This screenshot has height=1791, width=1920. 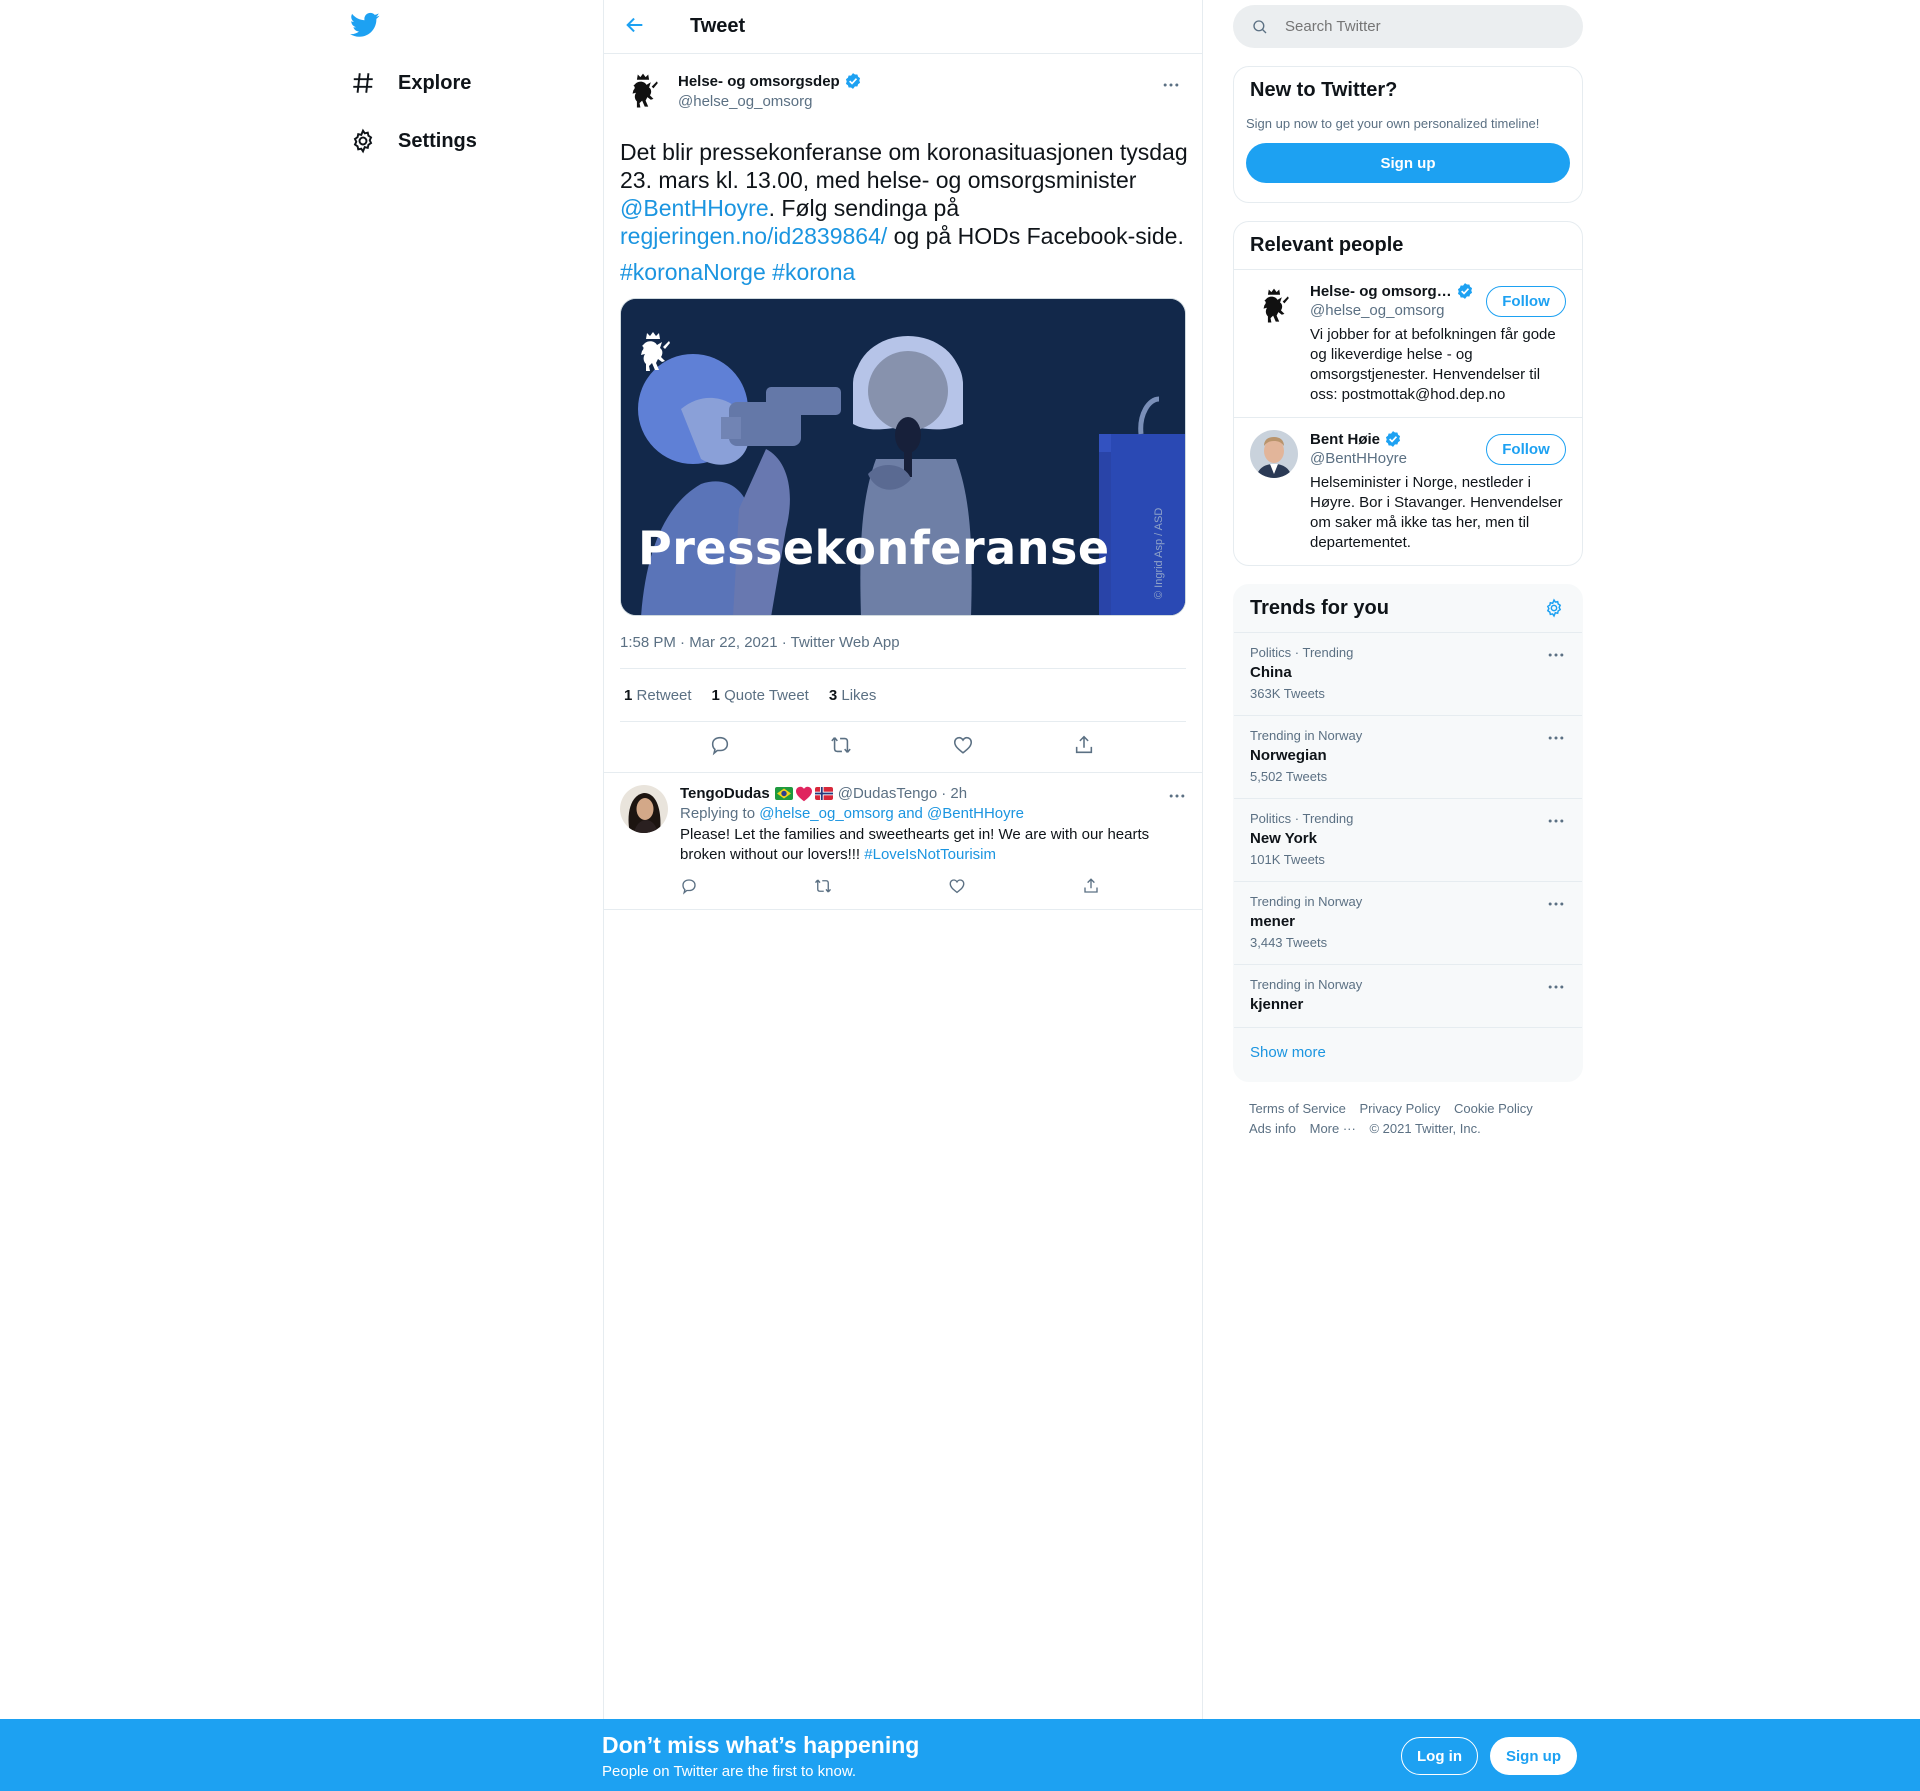 What do you see at coordinates (693, 272) in the screenshot?
I see `hashtag-link-1: #koronaNorge` at bounding box center [693, 272].